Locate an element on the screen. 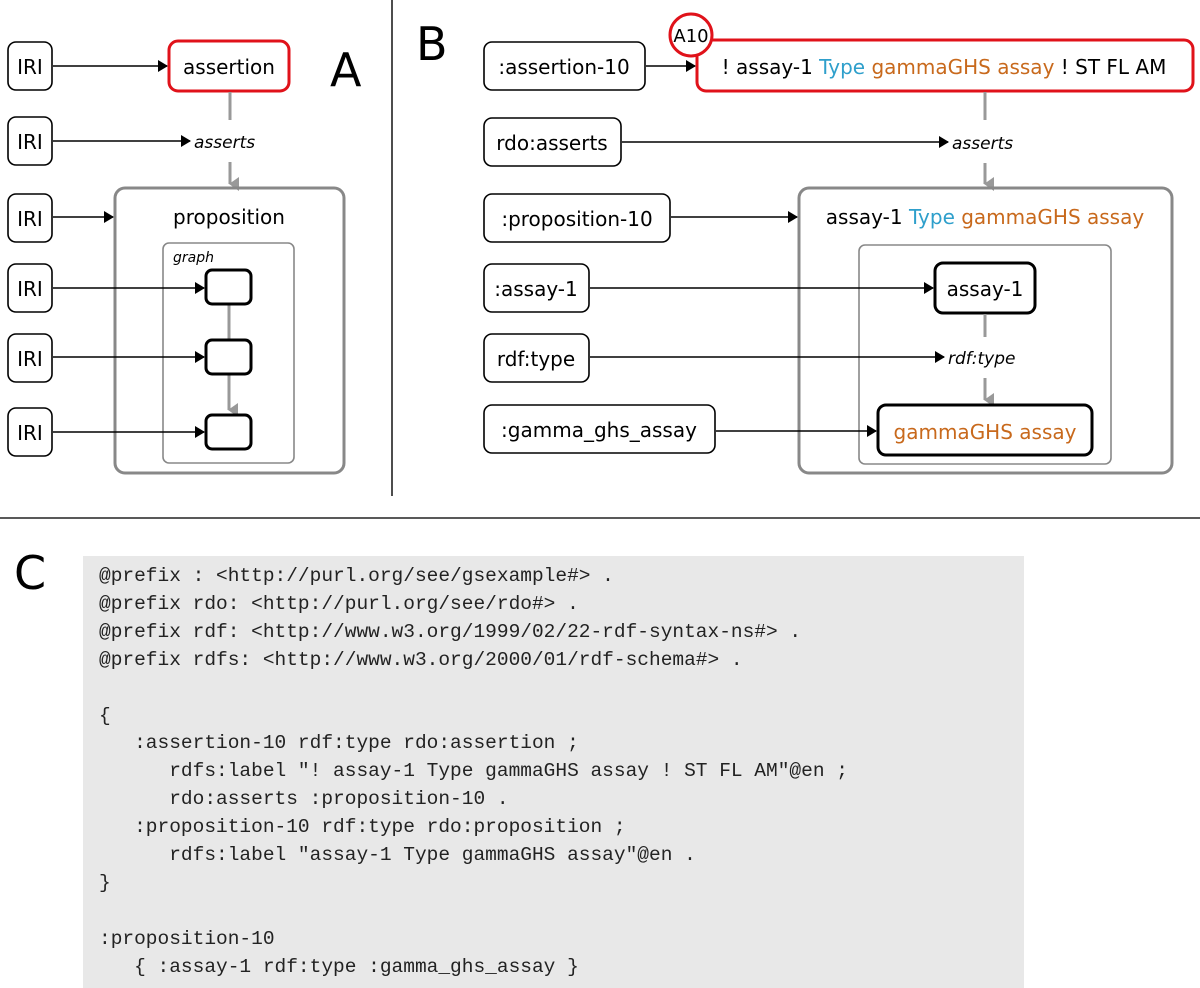  object-node-label: gammaGHS assay is located at coordinates (985, 432).